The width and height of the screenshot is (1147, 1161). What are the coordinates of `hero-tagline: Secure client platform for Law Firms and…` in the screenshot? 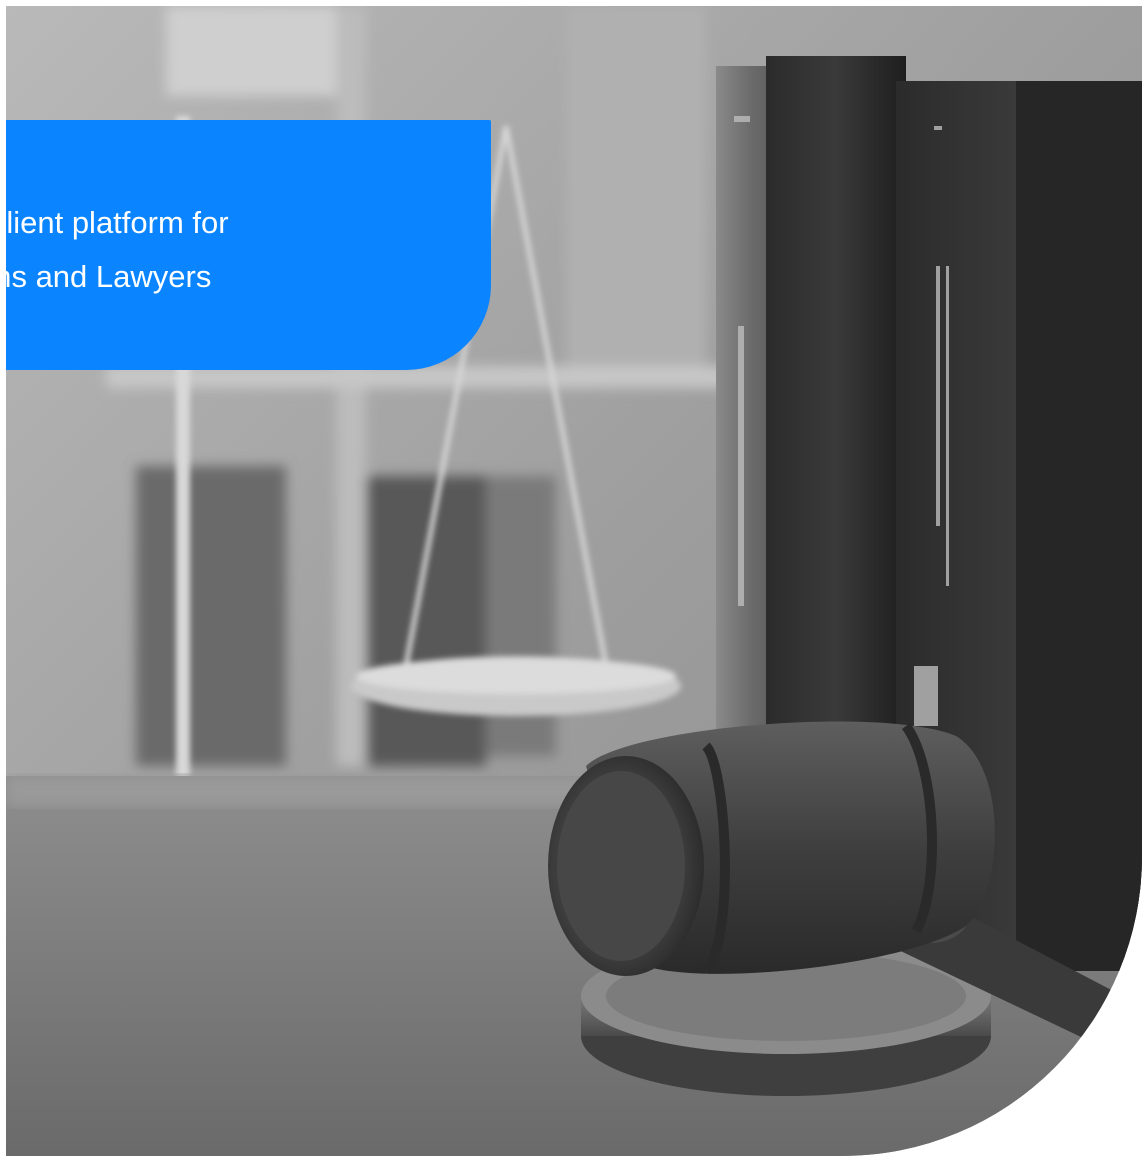 It's located at (117, 249).